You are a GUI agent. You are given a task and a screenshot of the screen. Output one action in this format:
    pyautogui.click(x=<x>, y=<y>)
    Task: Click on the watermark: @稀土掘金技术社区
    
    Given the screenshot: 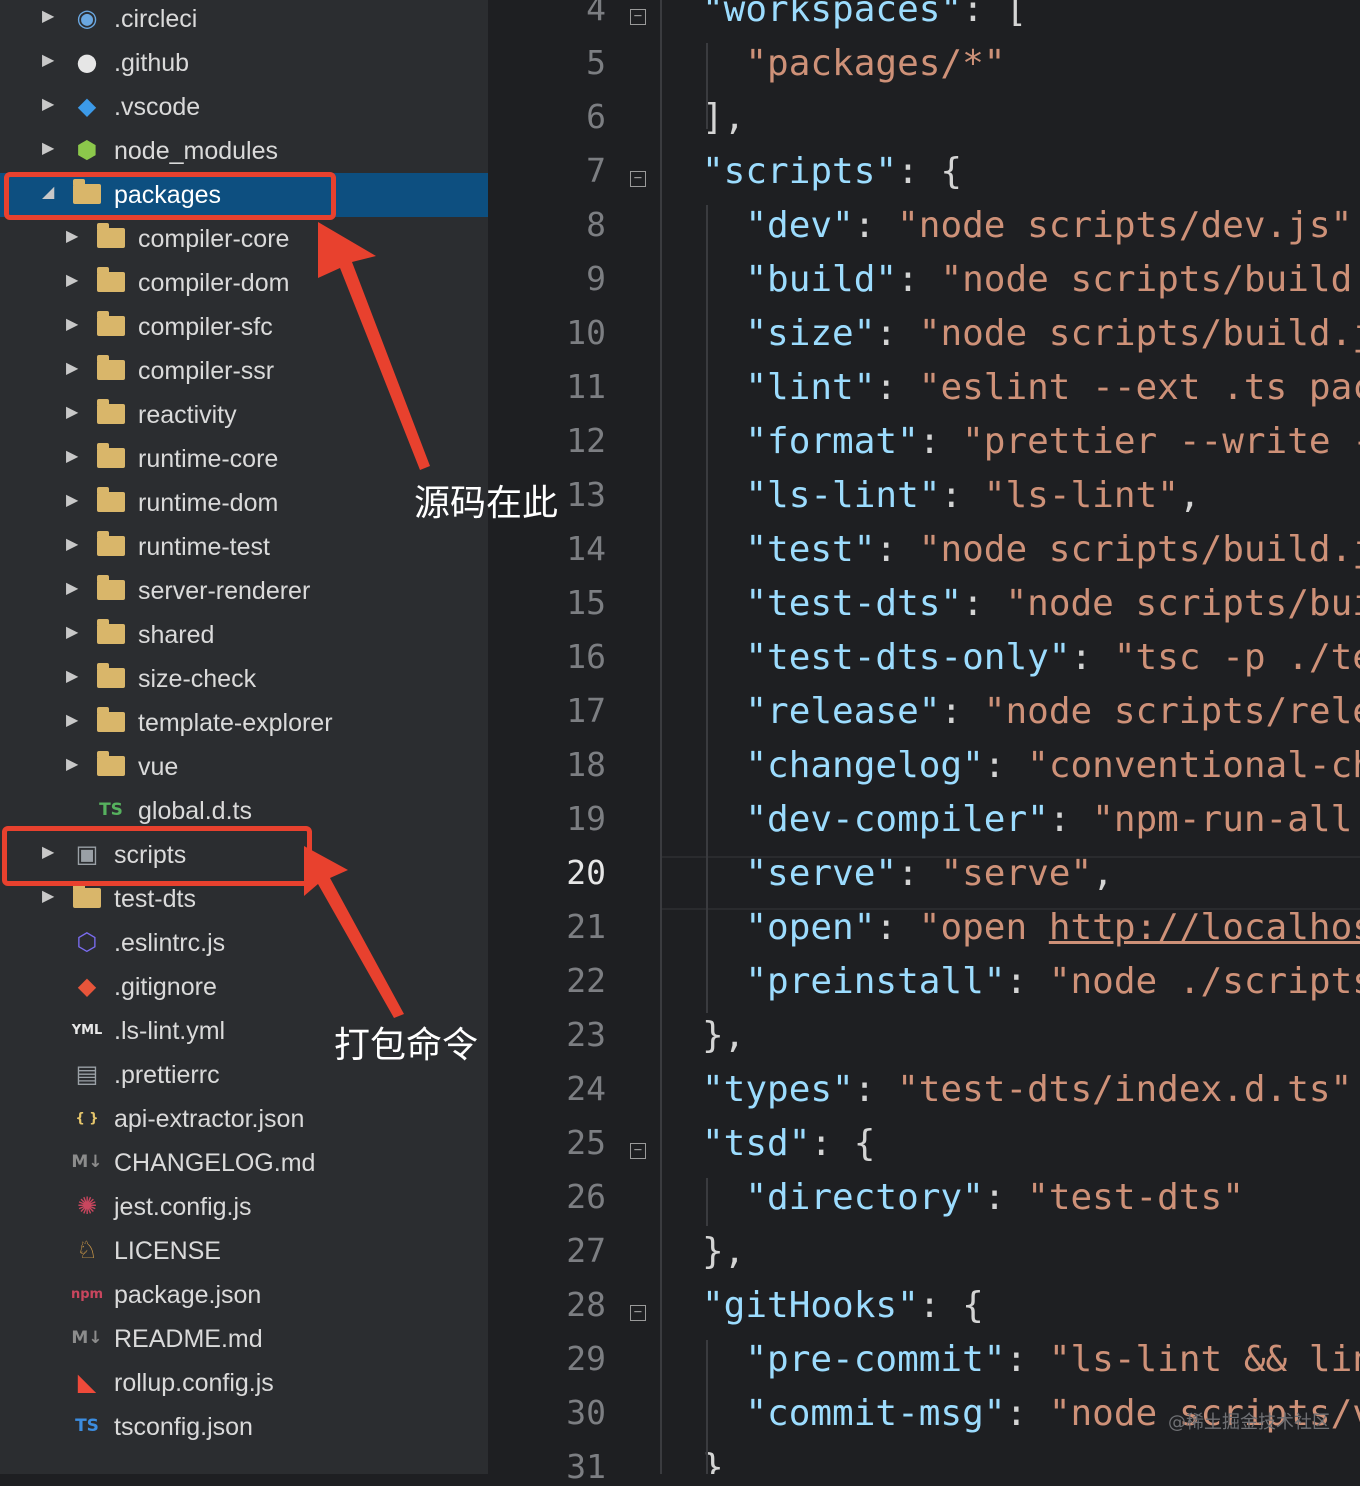 What is the action you would take?
    pyautogui.click(x=1249, y=1422)
    